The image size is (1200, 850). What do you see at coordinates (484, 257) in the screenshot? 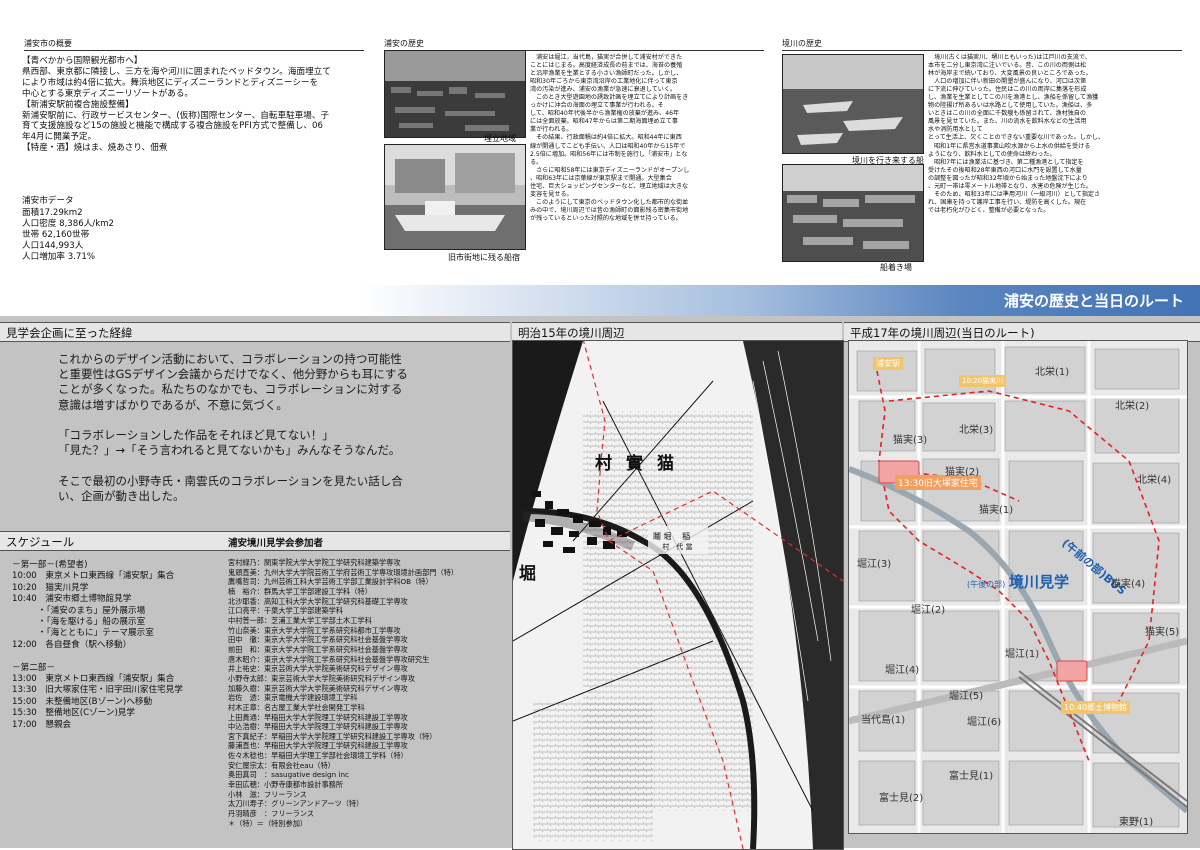
I see `boat-inn-caption: 旧市街地に残る船宿` at bounding box center [484, 257].